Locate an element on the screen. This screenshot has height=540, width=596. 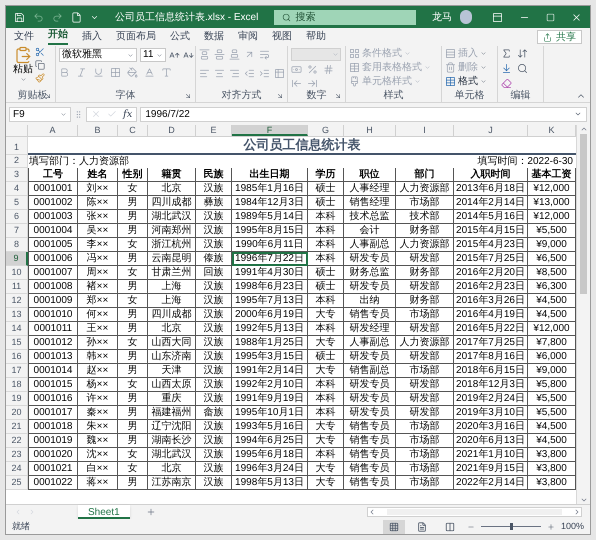
enter-icon is located at coordinates (112, 114).